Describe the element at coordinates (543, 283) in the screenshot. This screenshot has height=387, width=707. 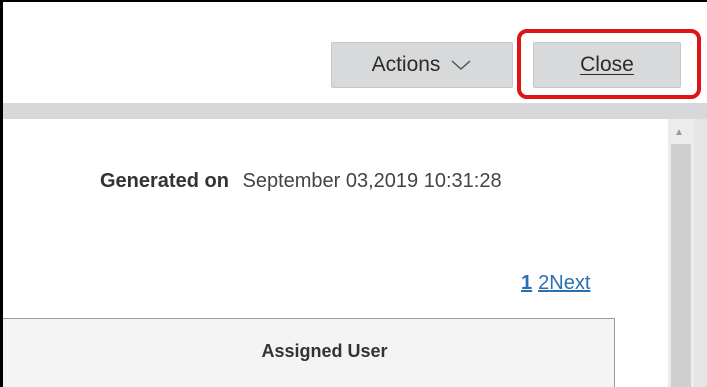
I see `page-2-link: 2` at that location.